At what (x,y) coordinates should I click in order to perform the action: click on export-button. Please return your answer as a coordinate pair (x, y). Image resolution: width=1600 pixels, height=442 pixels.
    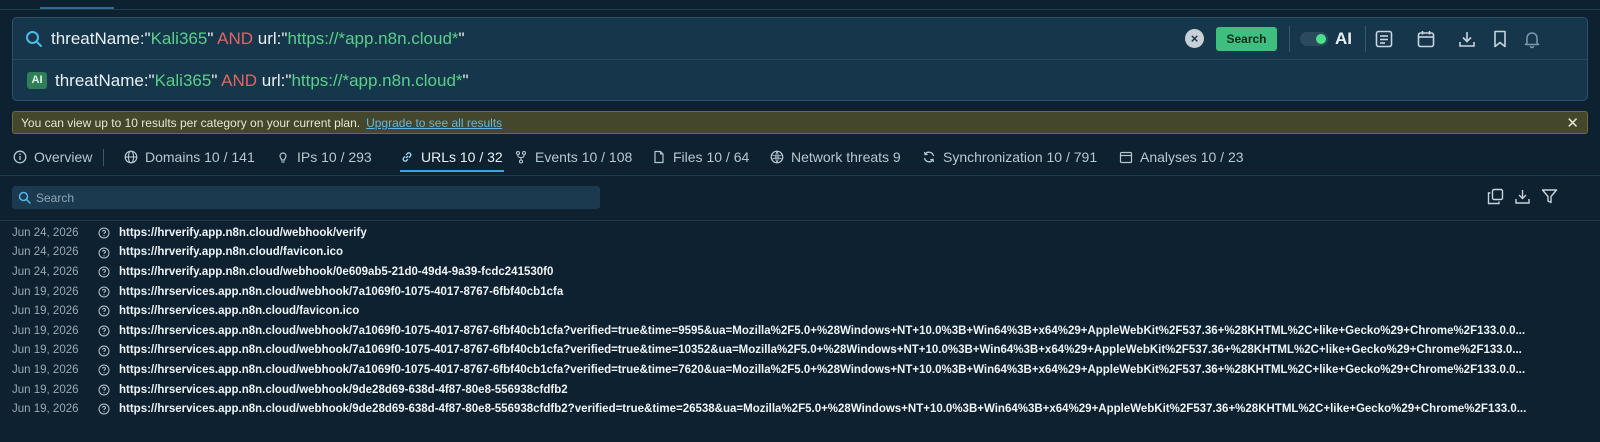
    Looking at the image, I should click on (1522, 199).